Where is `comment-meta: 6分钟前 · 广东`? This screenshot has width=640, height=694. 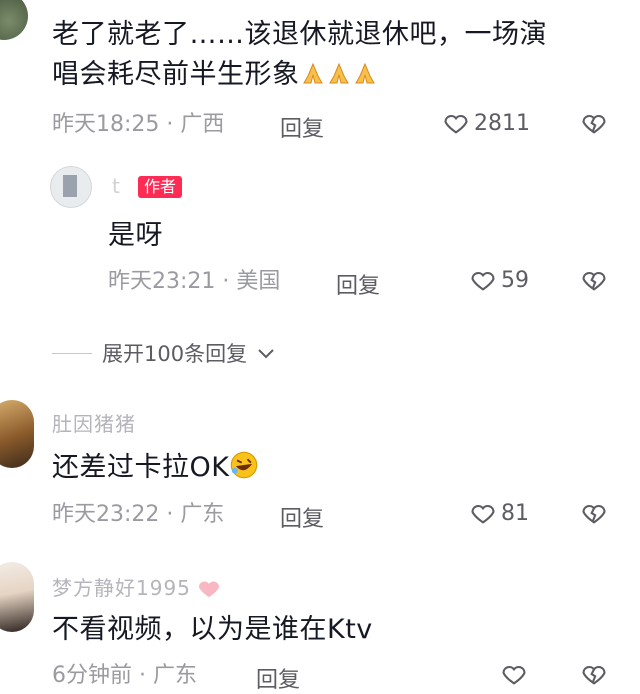 comment-meta: 6分钟前 · 广东 is located at coordinates (125, 675).